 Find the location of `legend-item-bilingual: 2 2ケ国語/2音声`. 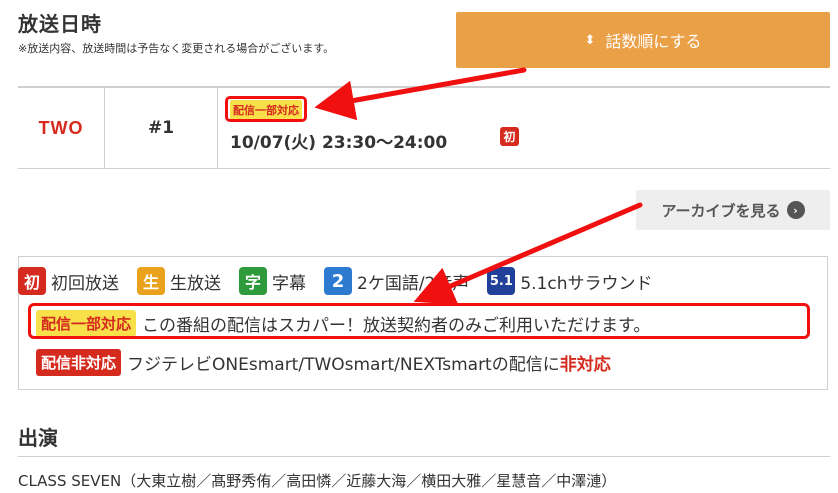

legend-item-bilingual: 2 2ケ国語/2音声 is located at coordinates (396, 281).